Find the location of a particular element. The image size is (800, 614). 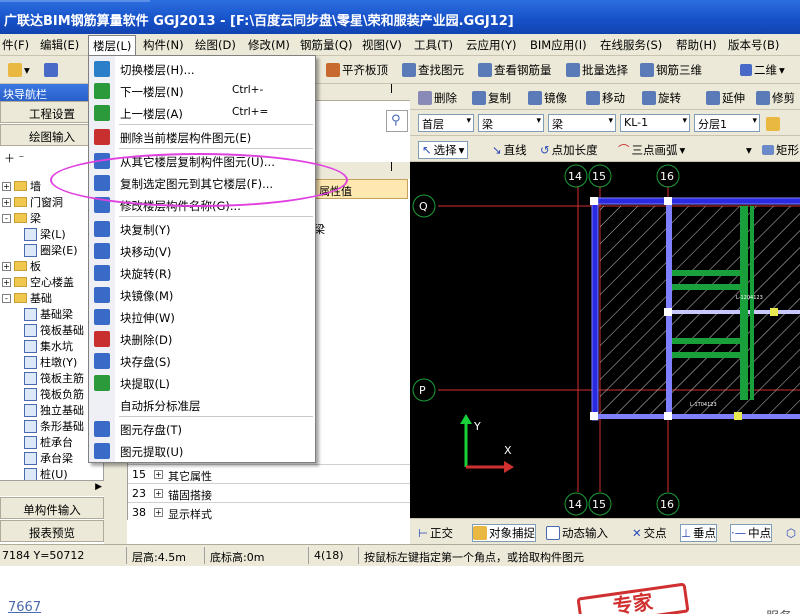

beam-left is located at coordinates (595, 309).